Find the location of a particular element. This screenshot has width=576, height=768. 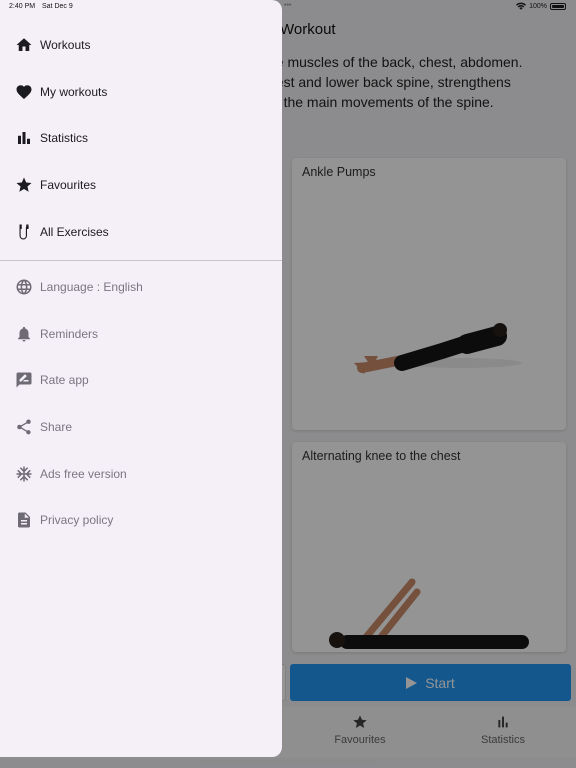

drawer-item-statistics: Statistics is located at coordinates (141, 138).